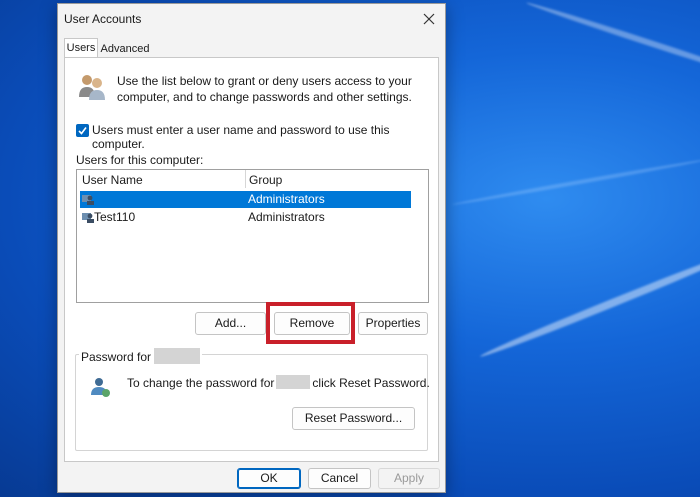  I want to click on require-login-checkbox, so click(82, 130).